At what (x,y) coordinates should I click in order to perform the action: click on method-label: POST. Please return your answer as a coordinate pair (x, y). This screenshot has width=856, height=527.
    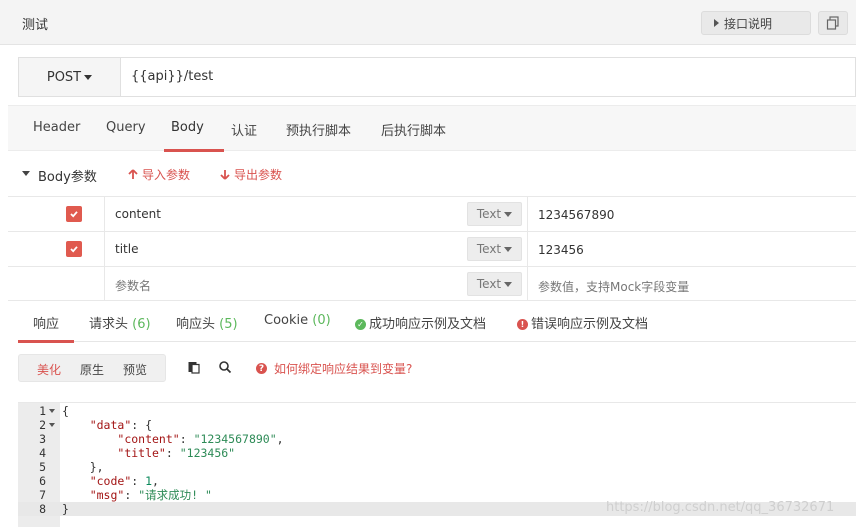
    Looking at the image, I should click on (64, 77).